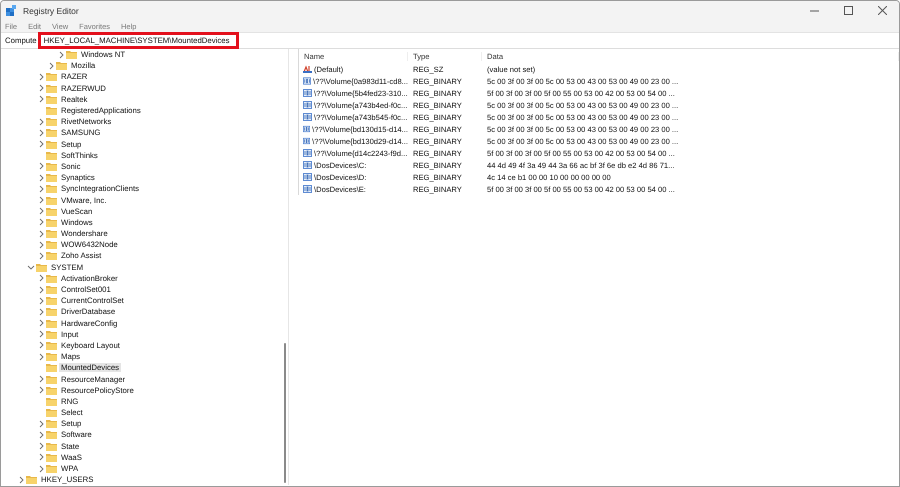 The width and height of the screenshot is (900, 487). Describe the element at coordinates (11, 10) in the screenshot. I see `registry-icon` at that location.